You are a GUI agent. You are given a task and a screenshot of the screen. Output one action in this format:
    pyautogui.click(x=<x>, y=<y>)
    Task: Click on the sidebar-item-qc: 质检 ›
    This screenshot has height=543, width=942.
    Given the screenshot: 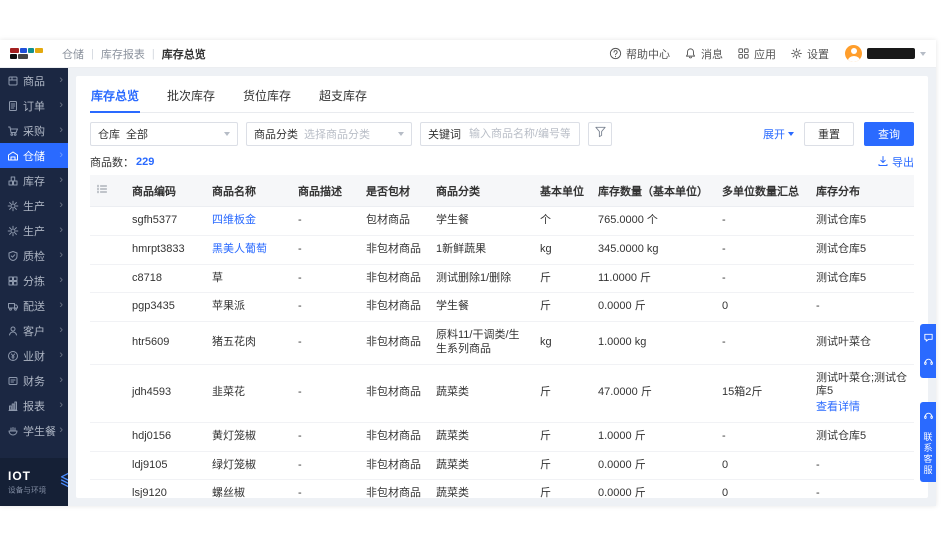 What is the action you would take?
    pyautogui.click(x=34, y=255)
    